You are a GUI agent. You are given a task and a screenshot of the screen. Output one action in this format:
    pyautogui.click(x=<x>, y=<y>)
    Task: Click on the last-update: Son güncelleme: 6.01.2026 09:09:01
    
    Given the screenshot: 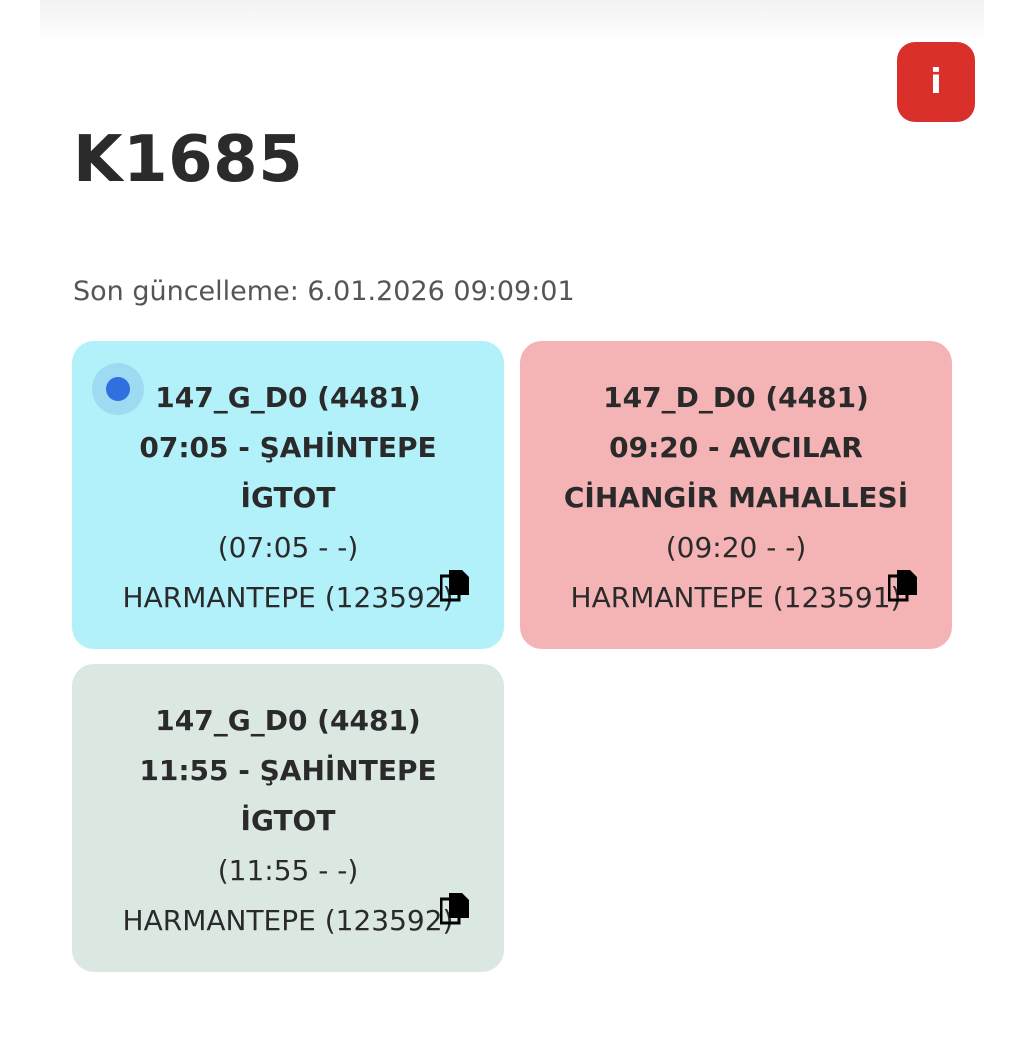 What is the action you would take?
    pyautogui.click(x=324, y=292)
    